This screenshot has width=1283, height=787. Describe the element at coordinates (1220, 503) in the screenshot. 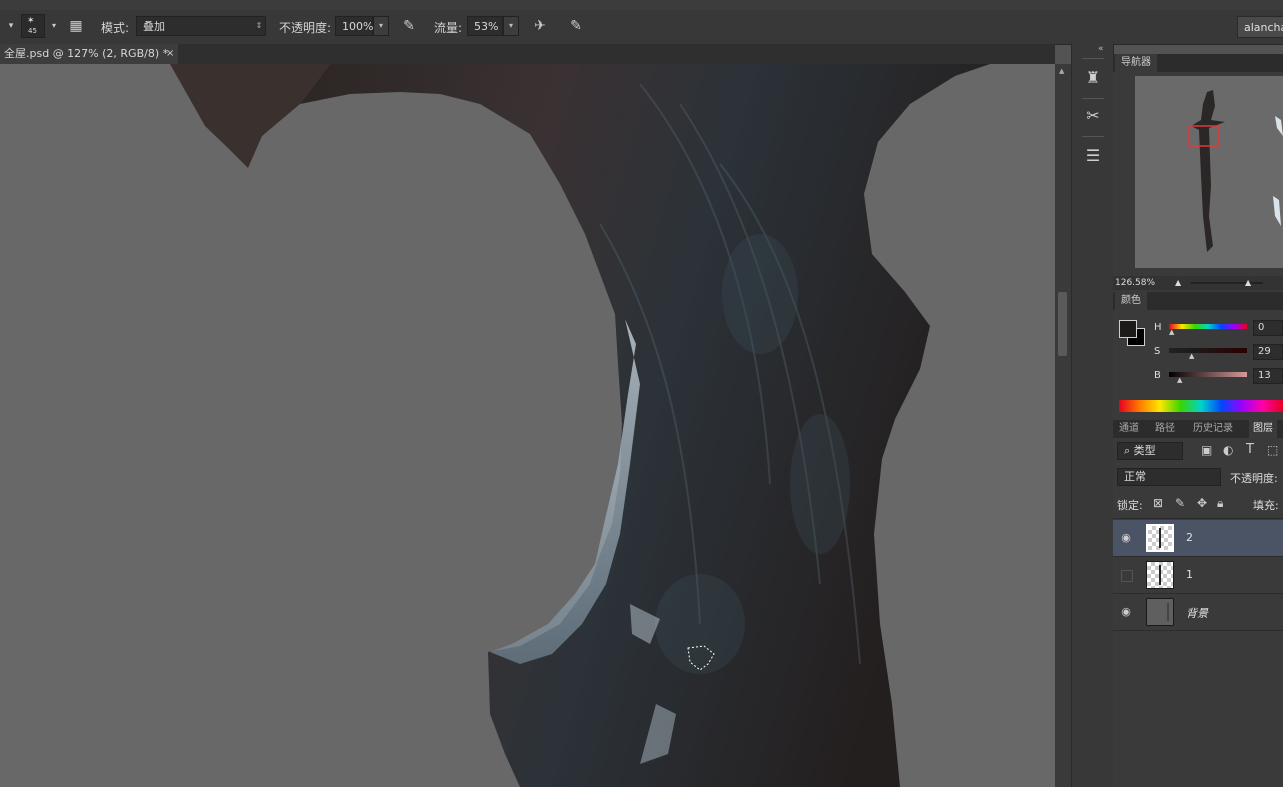

I see `lock-all-icon: 🔒︎` at that location.